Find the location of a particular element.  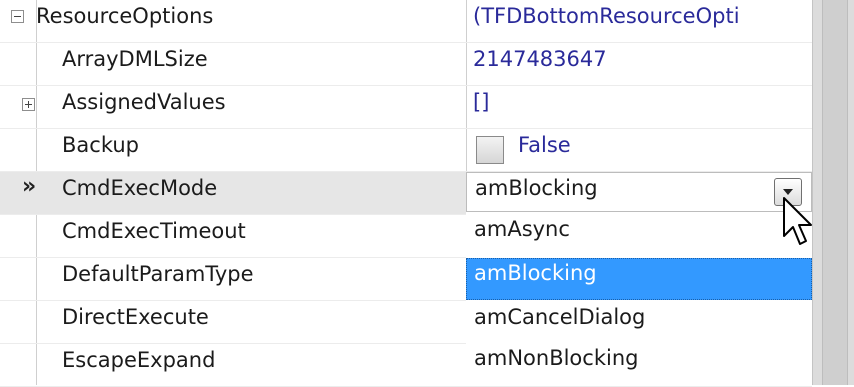

property-name: ArrayDMLSize is located at coordinates (135, 59).